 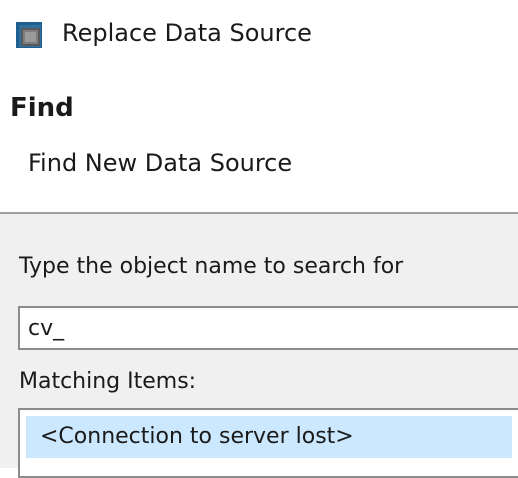 I want to click on title-bar: Replace Data Source, so click(x=259, y=33).